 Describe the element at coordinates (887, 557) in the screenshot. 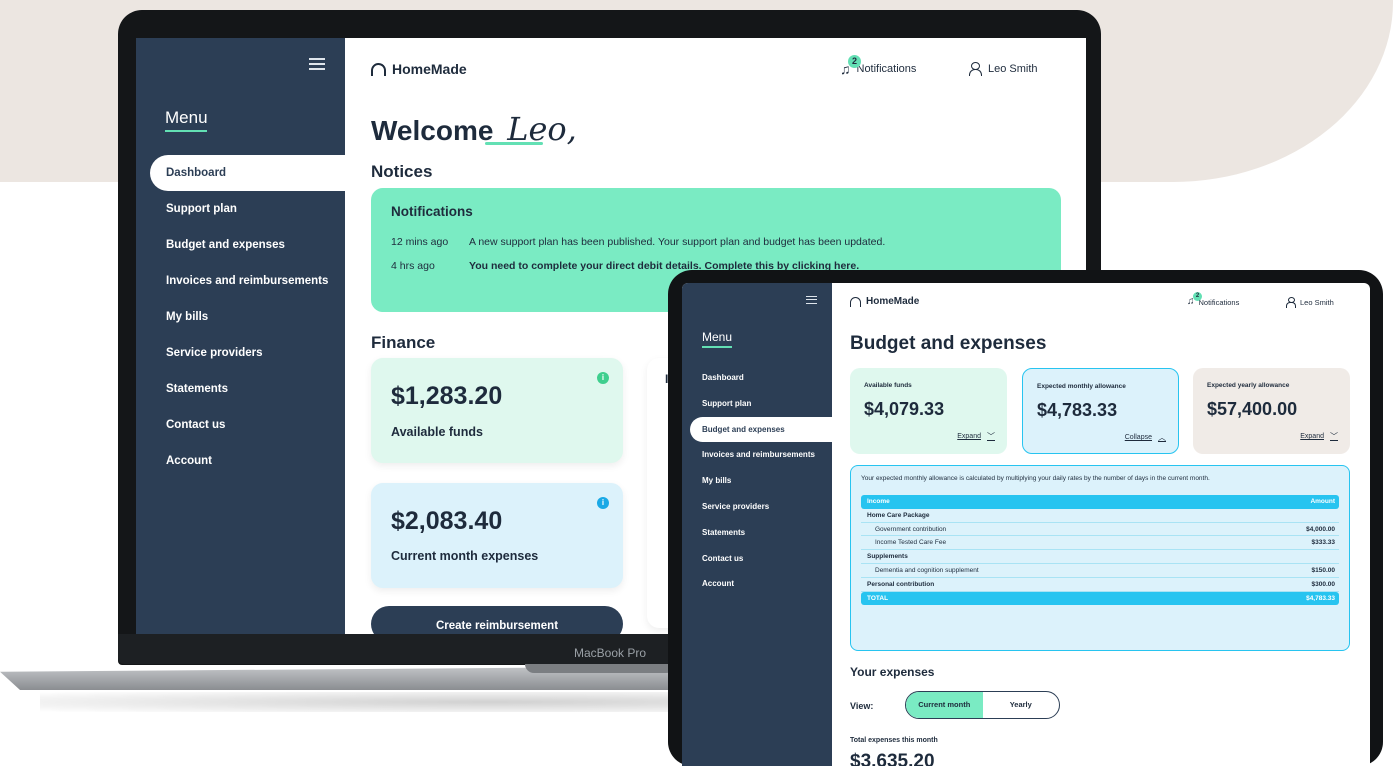

I see `row-label: Supplements` at that location.